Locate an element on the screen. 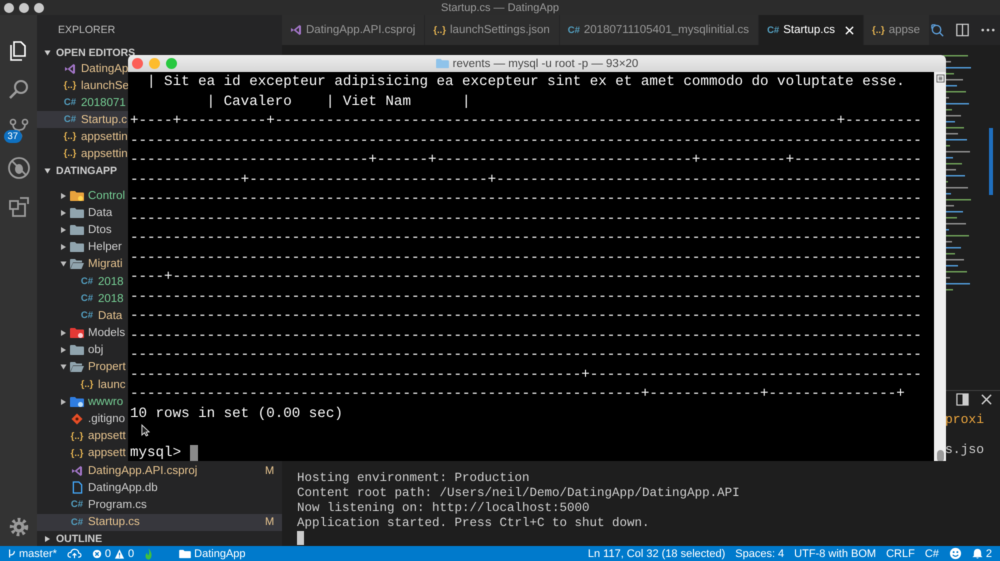  more-icon is located at coordinates (987, 30).